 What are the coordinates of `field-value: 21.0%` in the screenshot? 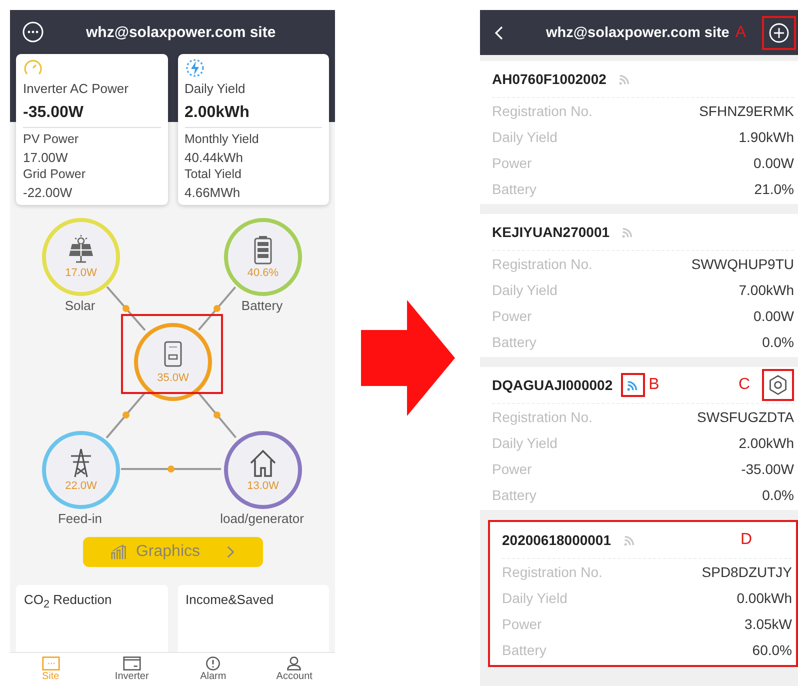 It's located at (774, 189).